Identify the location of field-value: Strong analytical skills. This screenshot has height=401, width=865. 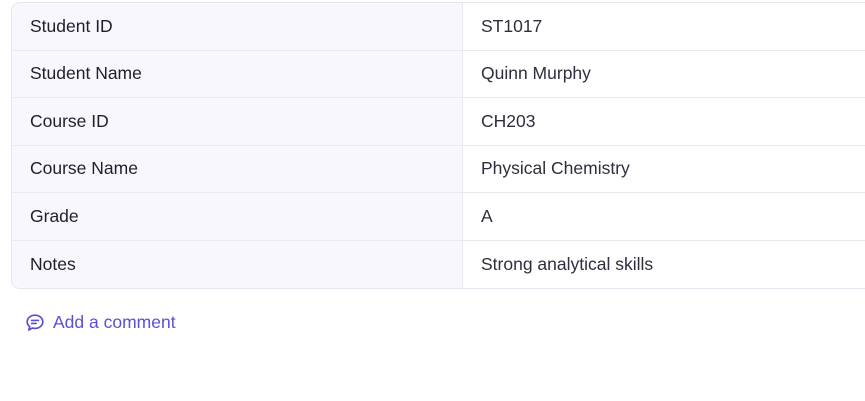
(664, 264).